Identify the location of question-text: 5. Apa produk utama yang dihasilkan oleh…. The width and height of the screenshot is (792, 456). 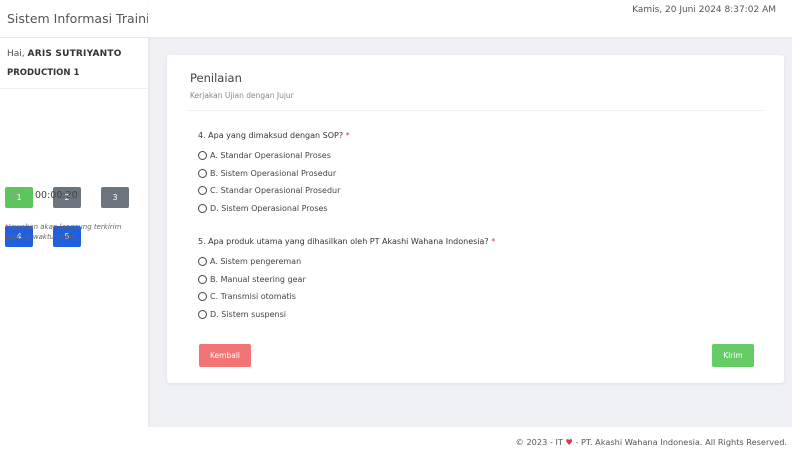
(347, 241).